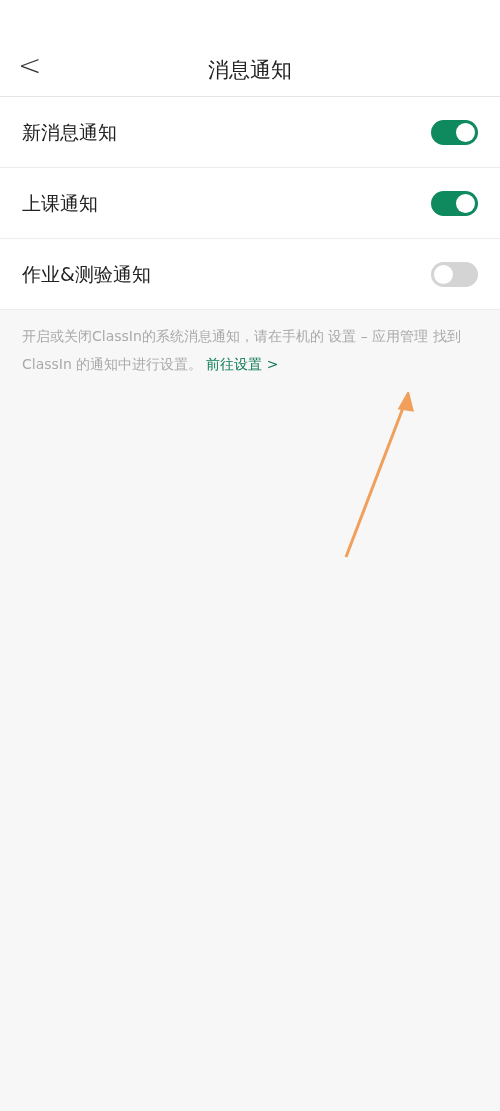 The width and height of the screenshot is (500, 1111). Describe the element at coordinates (69, 132) in the screenshot. I see `setting-label: 新消息通知` at that location.